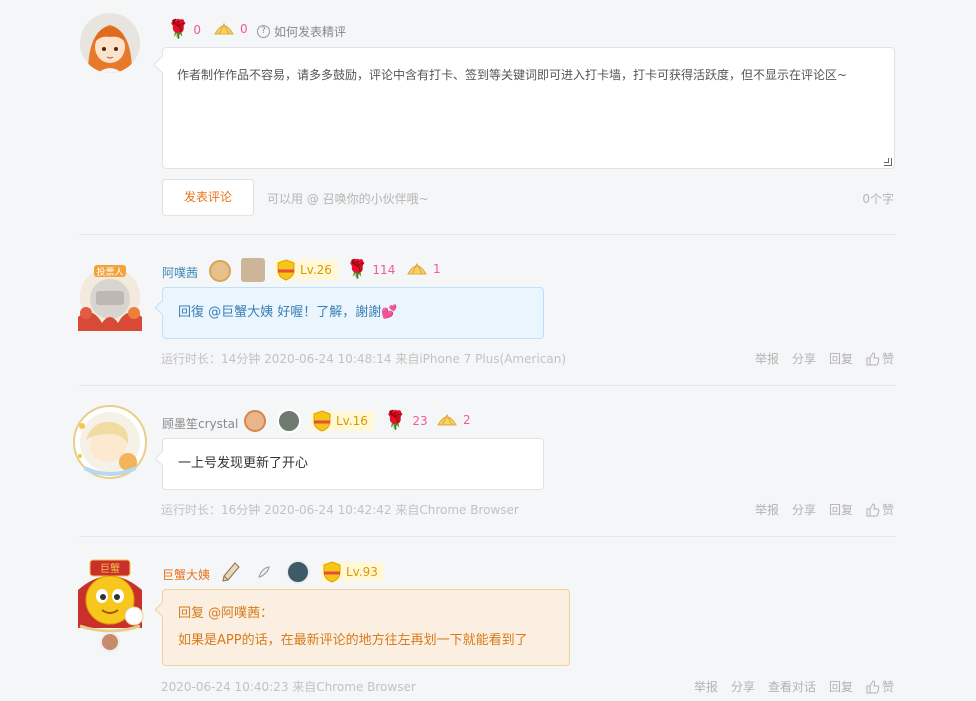 This screenshot has height=701, width=976. What do you see at coordinates (420, 421) in the screenshot?
I see `flower-count: 23` at bounding box center [420, 421].